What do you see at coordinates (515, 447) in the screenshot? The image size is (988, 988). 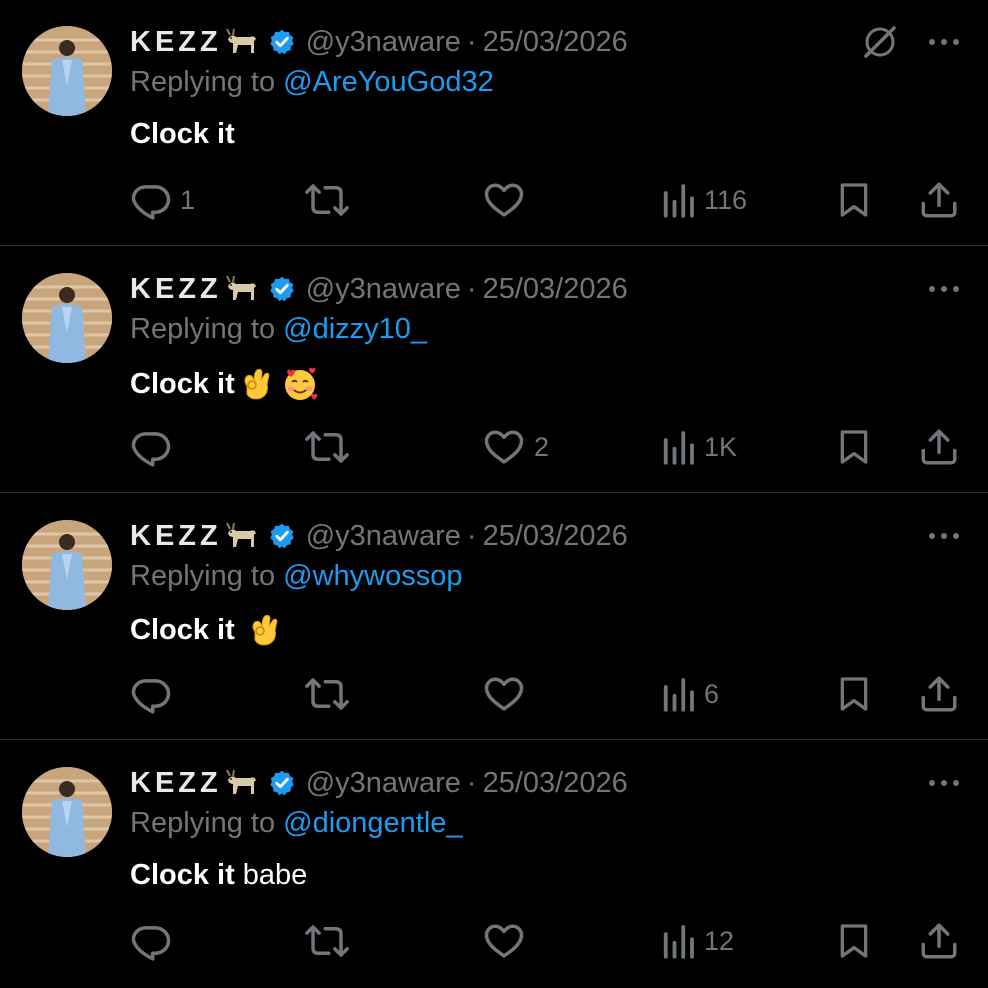 I see `like-button: 2` at bounding box center [515, 447].